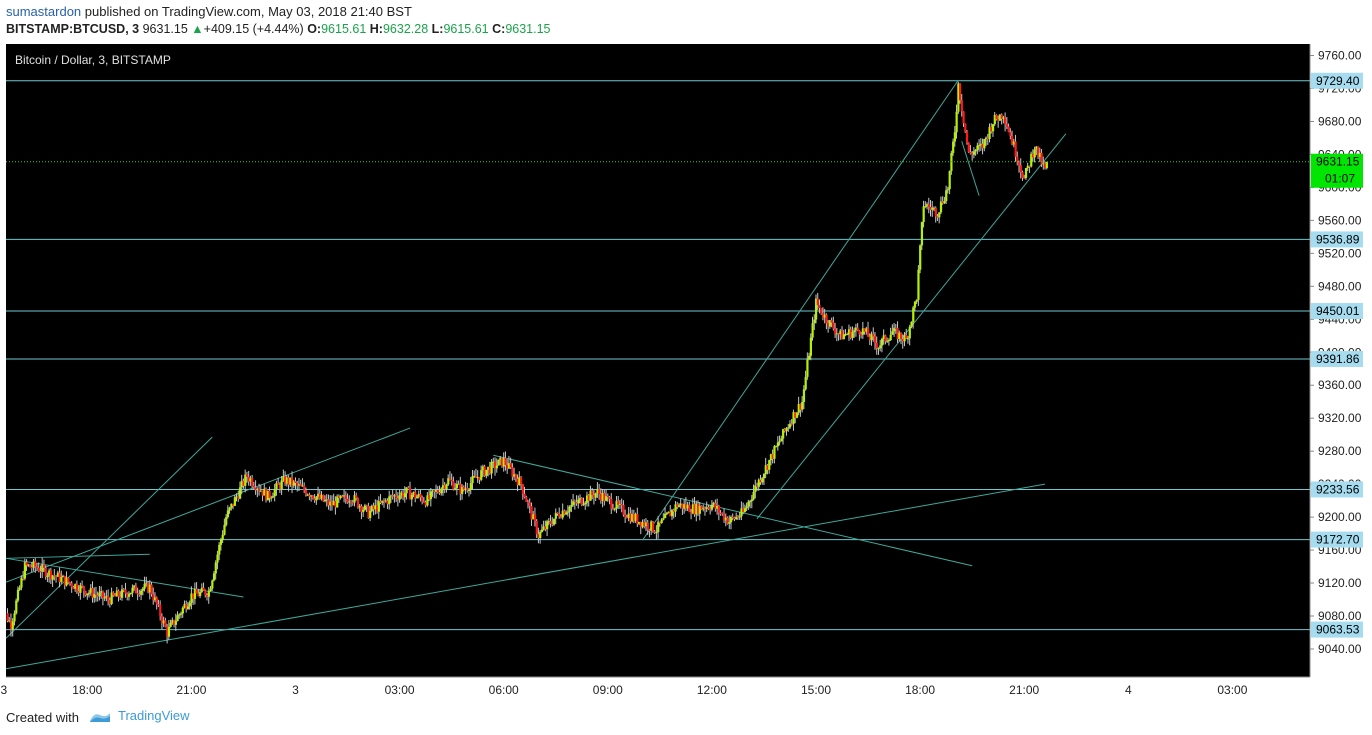  Describe the element at coordinates (73, 29) in the screenshot. I see `symbol-label: BITSTAMP:BTCUSD, 3` at that location.